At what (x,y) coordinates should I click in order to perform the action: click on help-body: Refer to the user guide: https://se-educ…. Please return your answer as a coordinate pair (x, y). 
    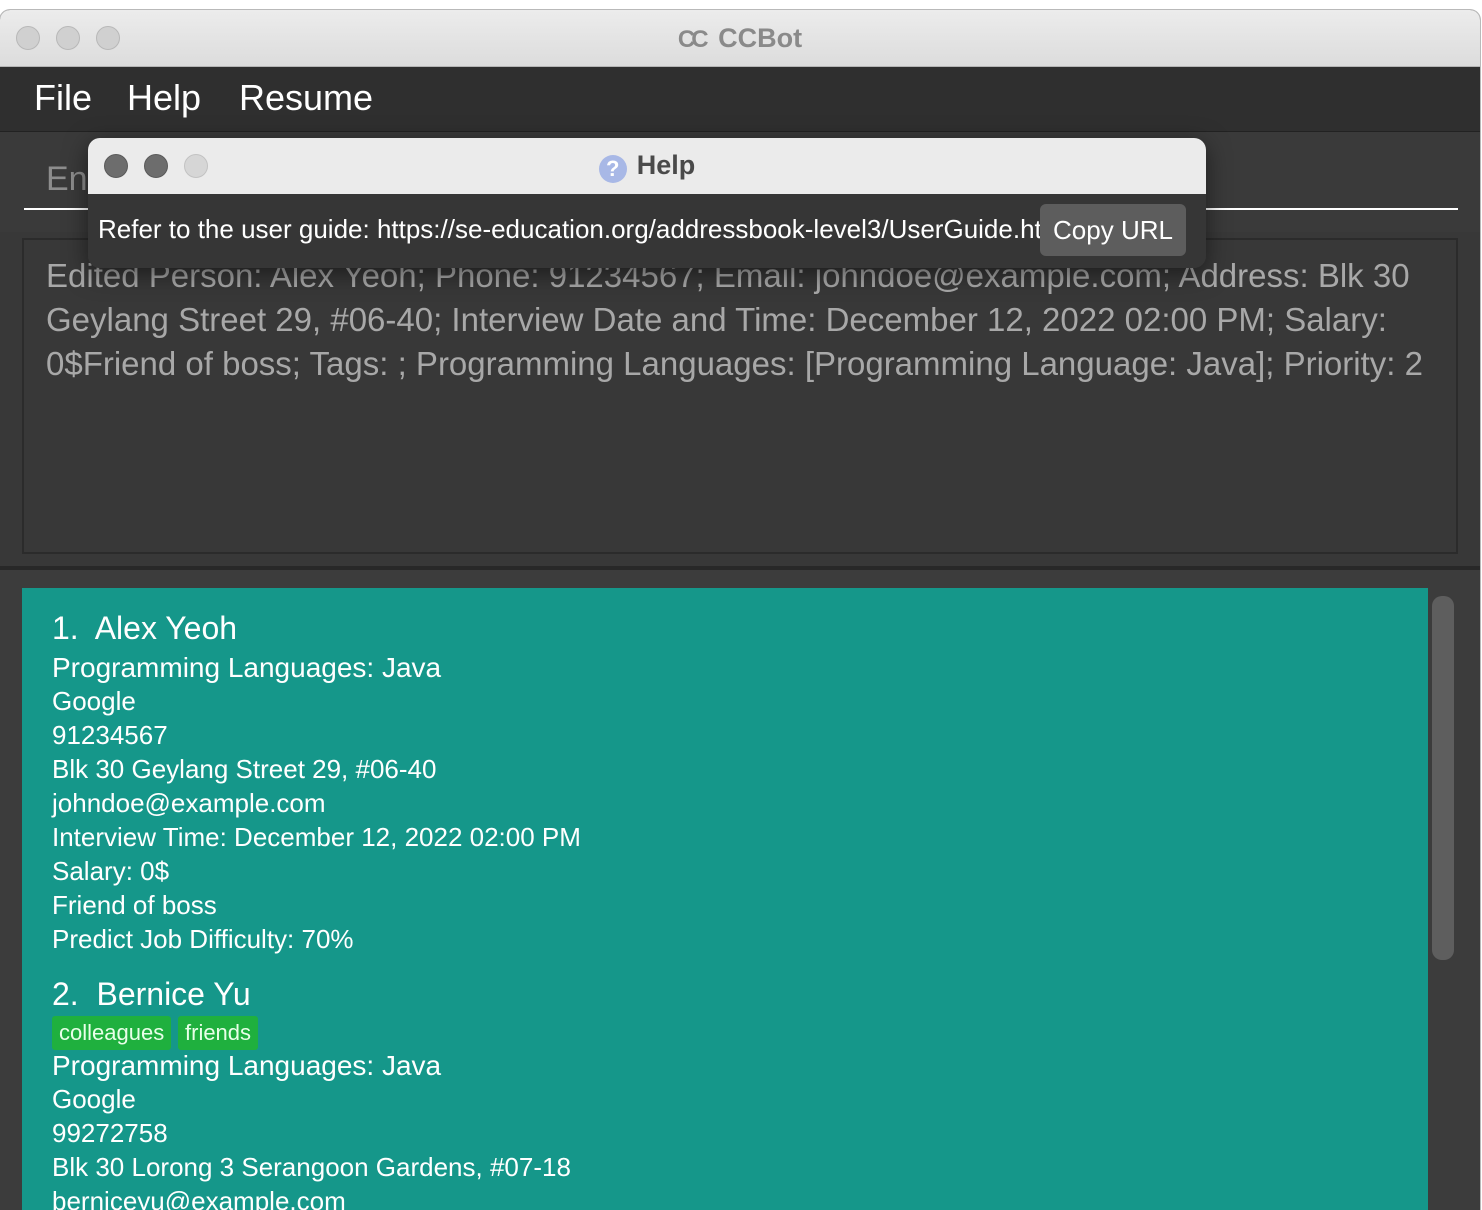
    Looking at the image, I should click on (647, 231).